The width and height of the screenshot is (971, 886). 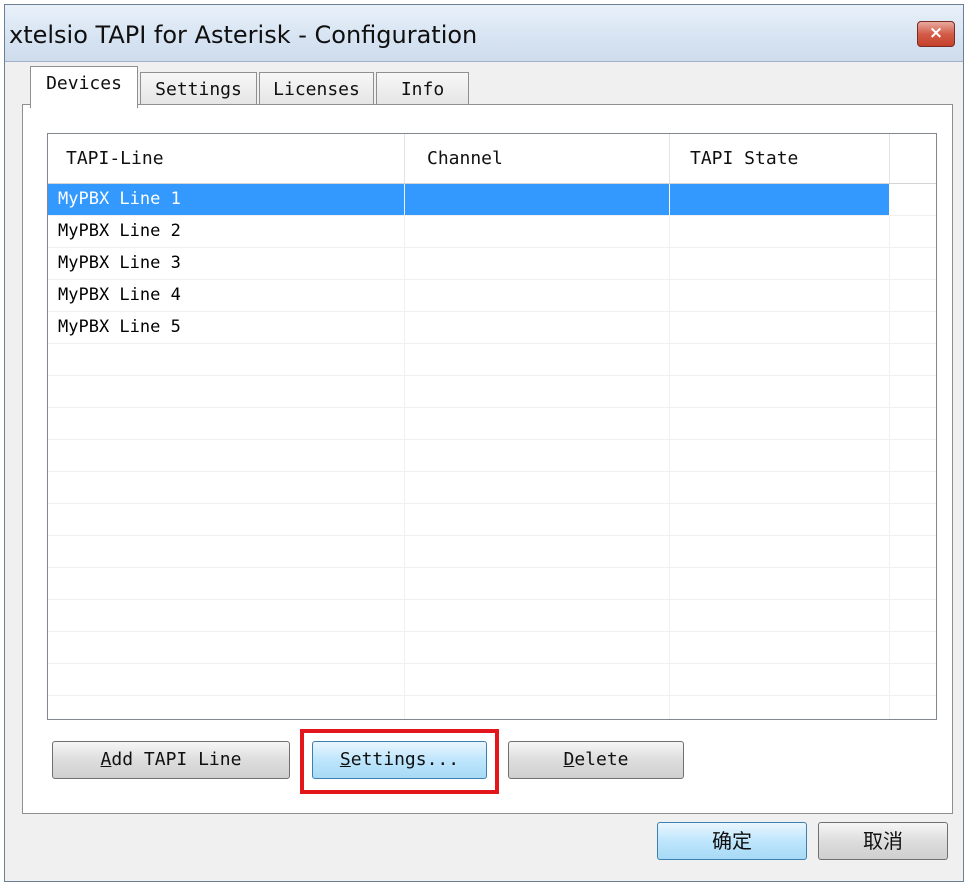 I want to click on close-icon: ×, so click(x=936, y=33).